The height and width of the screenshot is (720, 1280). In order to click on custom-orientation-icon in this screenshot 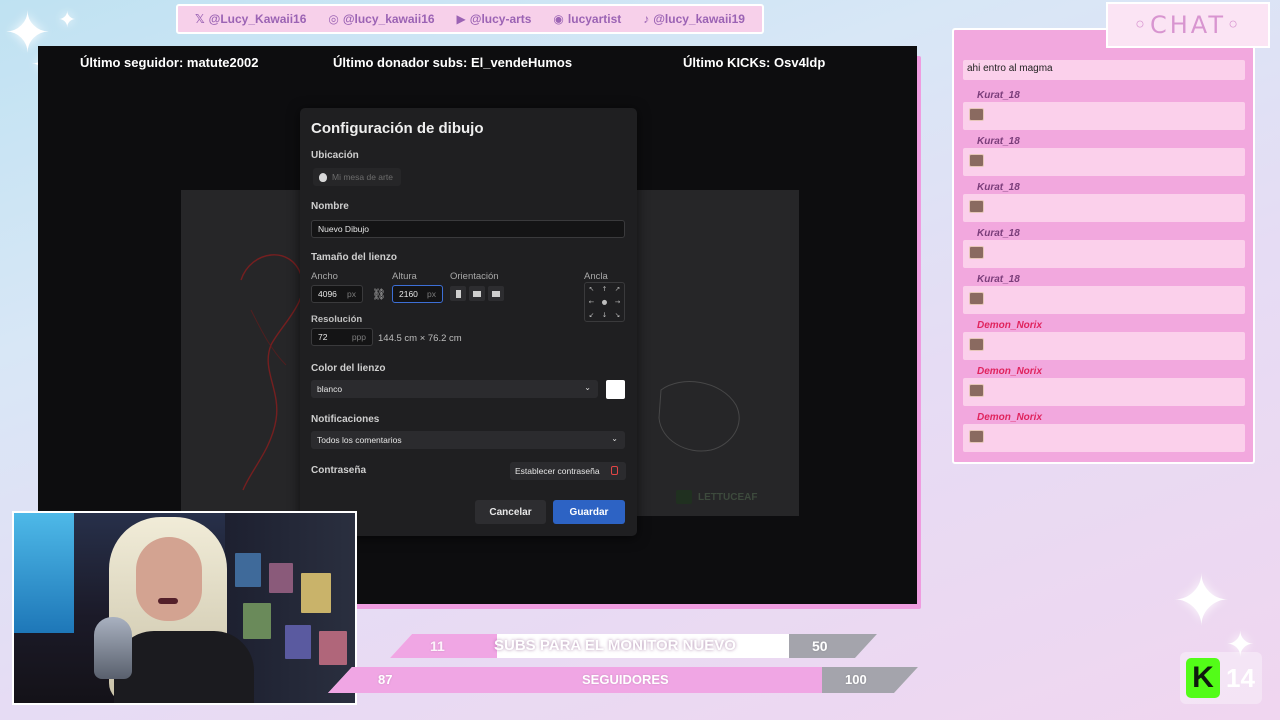, I will do `click(496, 293)`.